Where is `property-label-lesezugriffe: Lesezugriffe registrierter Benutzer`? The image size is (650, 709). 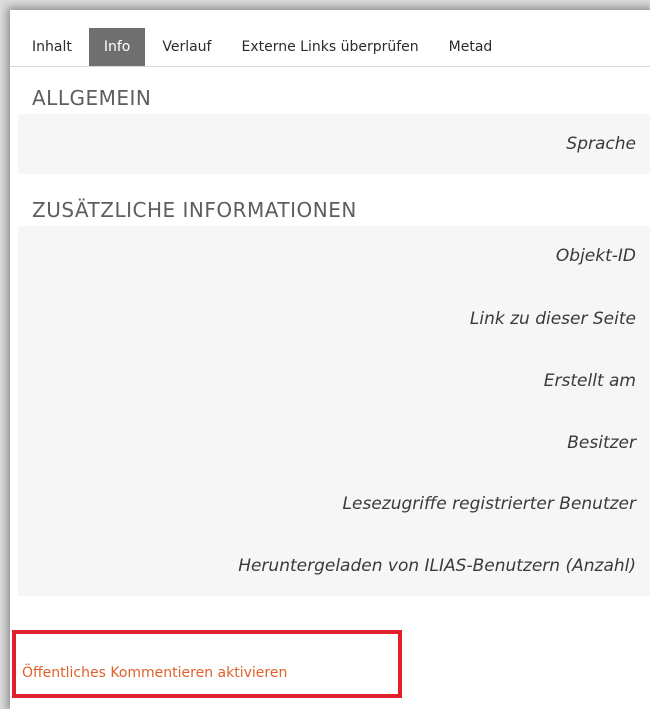 property-label-lesezugriffe: Lesezugriffe registrierter Benutzer is located at coordinates (489, 504).